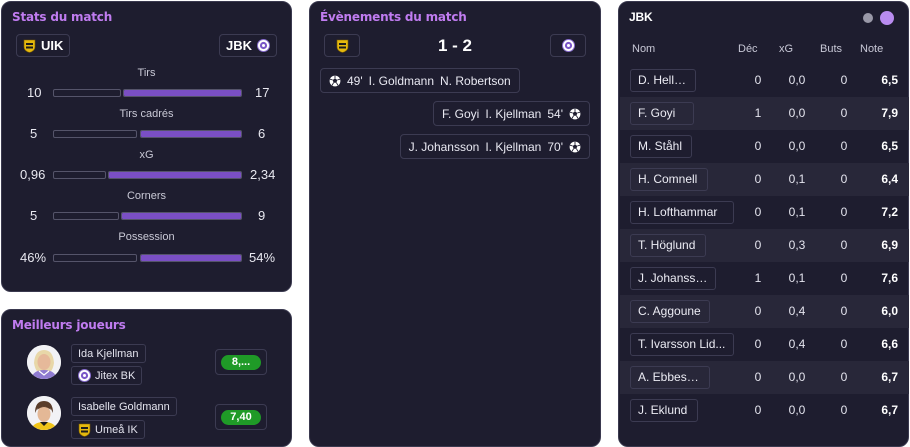  What do you see at coordinates (568, 45) in the screenshot?
I see `away-team-logo-chip` at bounding box center [568, 45].